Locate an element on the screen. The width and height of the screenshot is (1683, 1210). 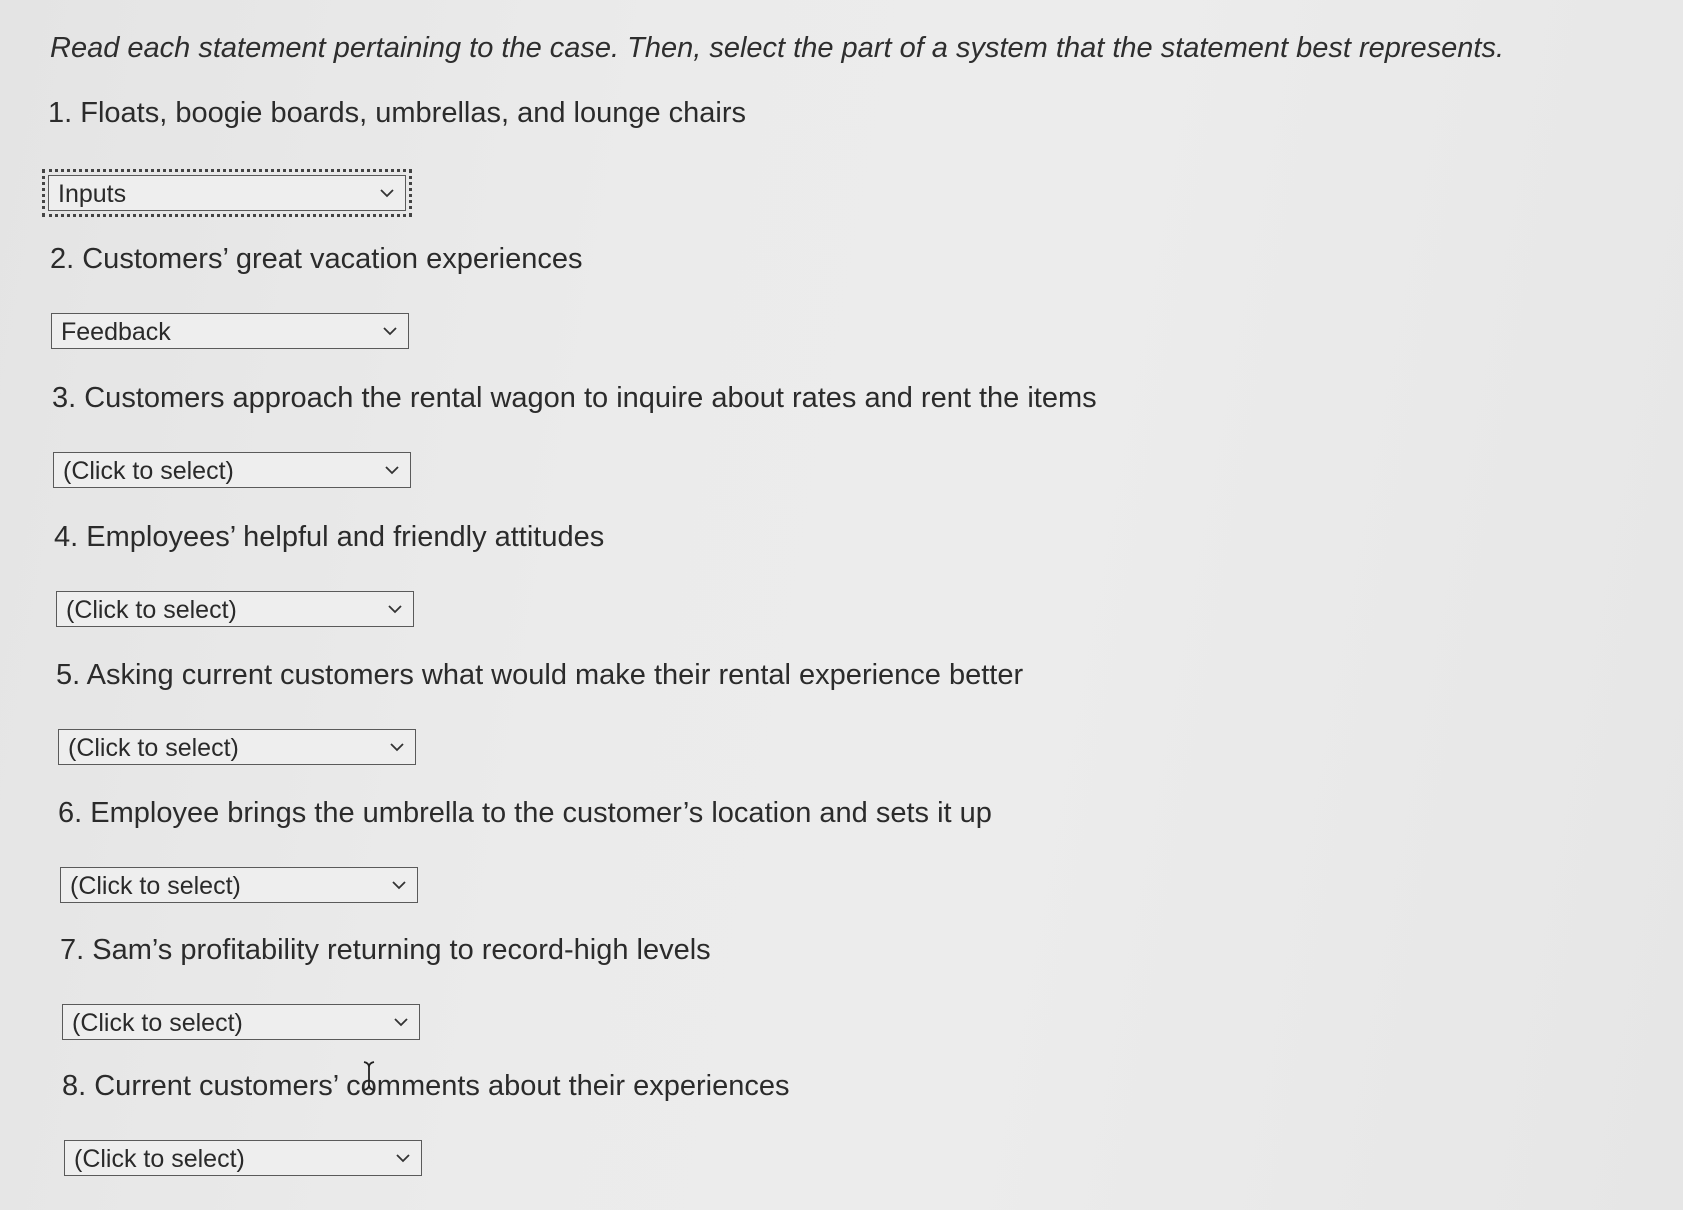
dropdown-4: (Click to select) is located at coordinates (235, 609).